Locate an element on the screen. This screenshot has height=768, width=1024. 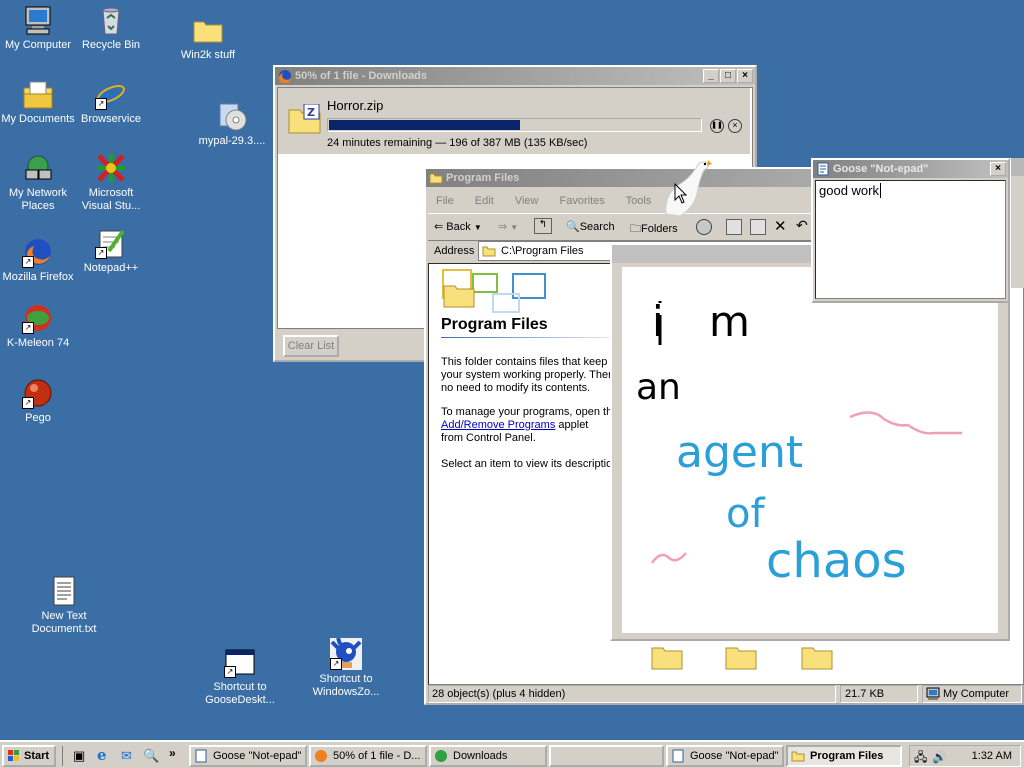
undo-icon: ↶ is located at coordinates (802, 225).